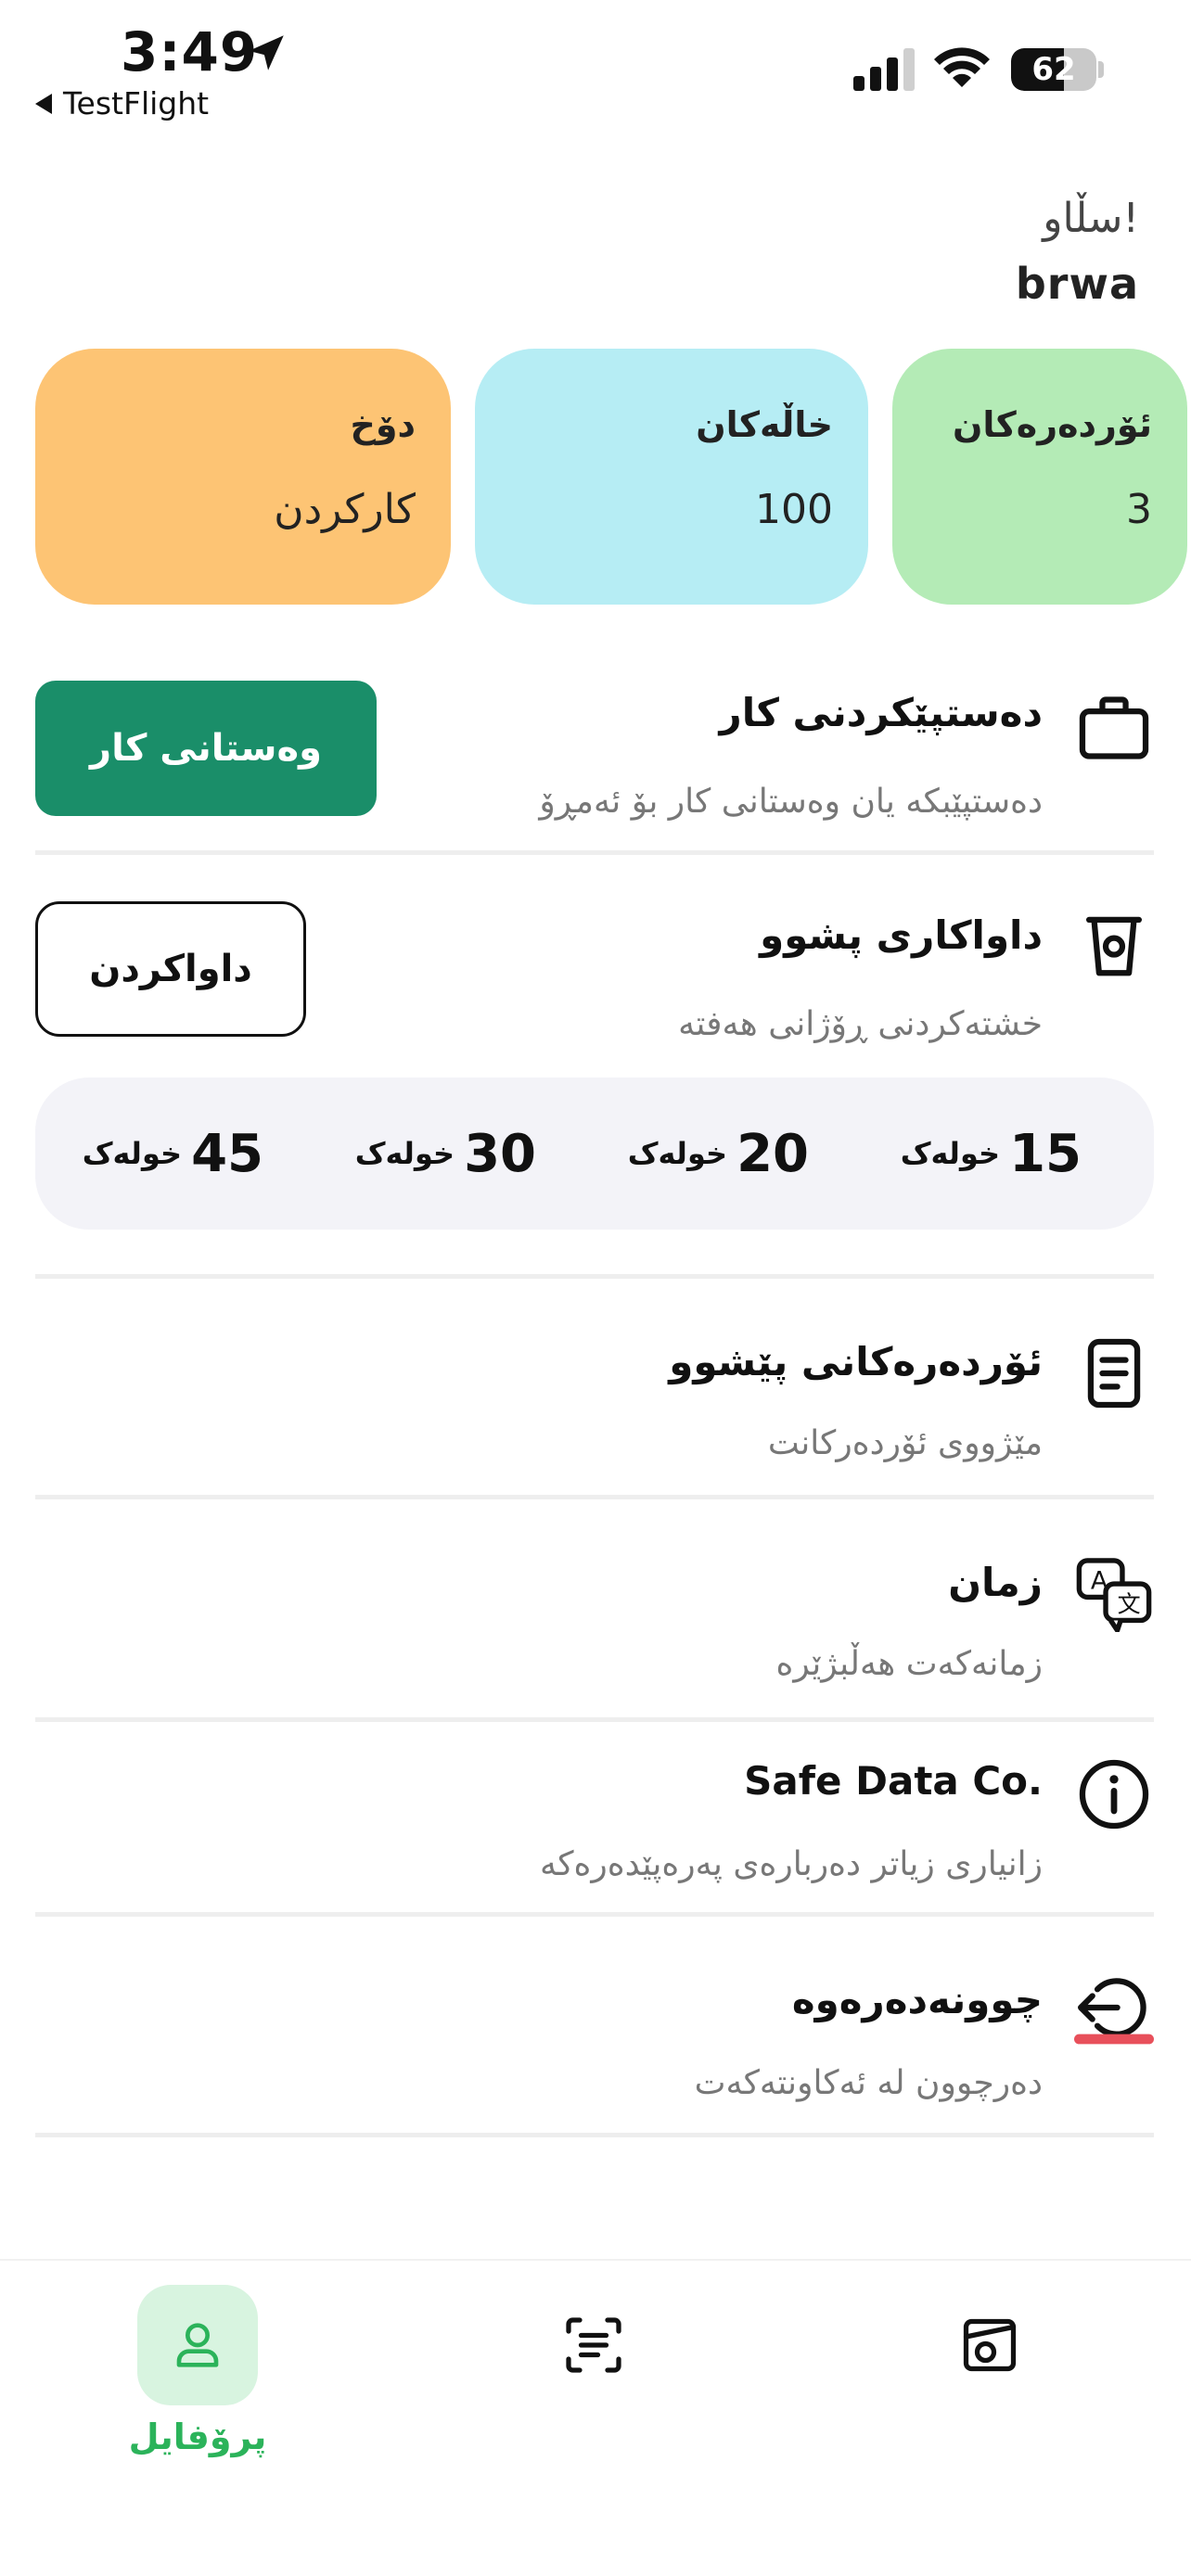 The image size is (1191, 2576). What do you see at coordinates (1139, 509) in the screenshot?
I see `orders-card-value: 3` at bounding box center [1139, 509].